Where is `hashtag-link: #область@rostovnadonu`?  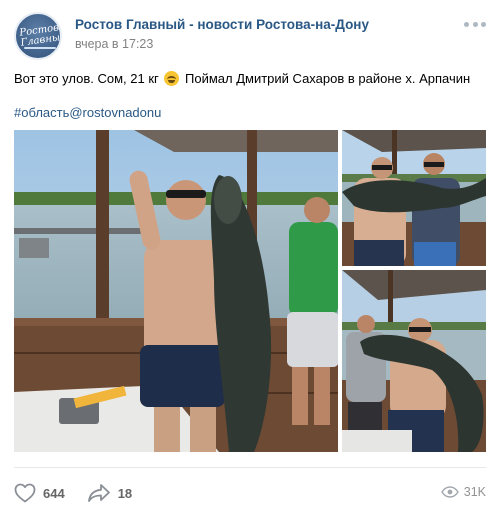 hashtag-link: #область@rostovnadonu is located at coordinates (87, 112).